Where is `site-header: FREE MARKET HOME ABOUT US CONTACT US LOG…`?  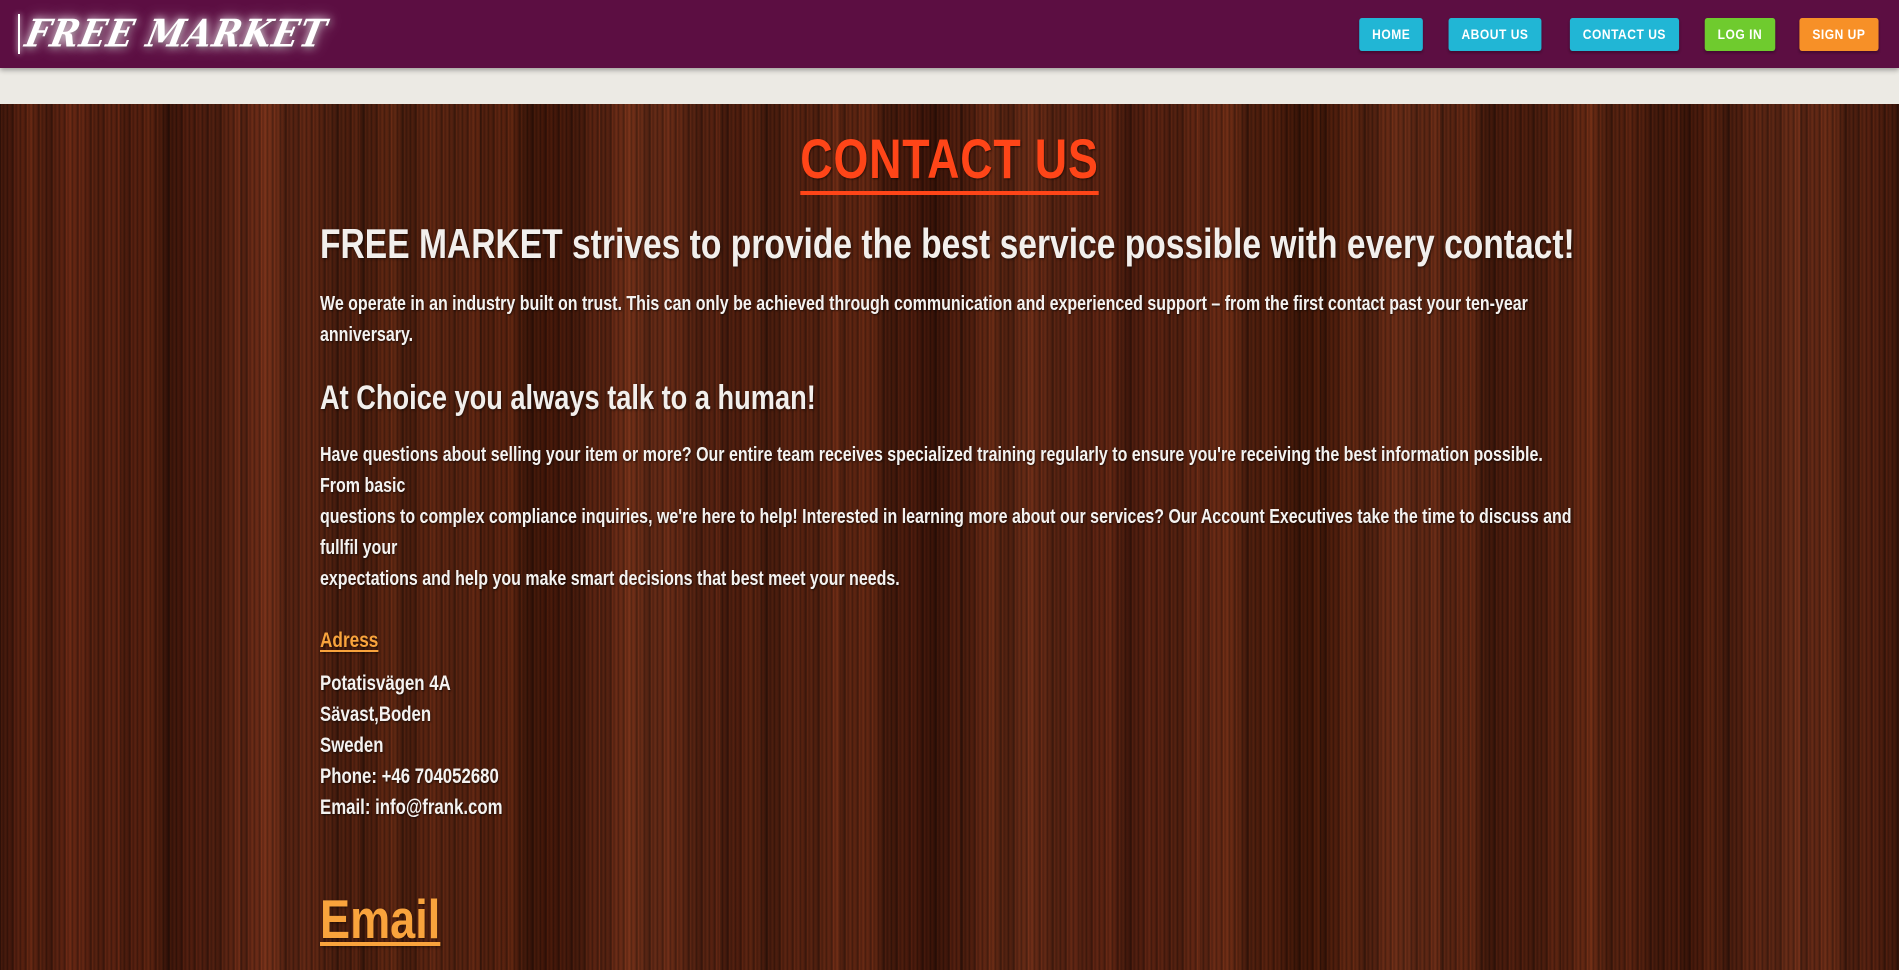 site-header: FREE MARKET HOME ABOUT US CONTACT US LOG… is located at coordinates (949, 34).